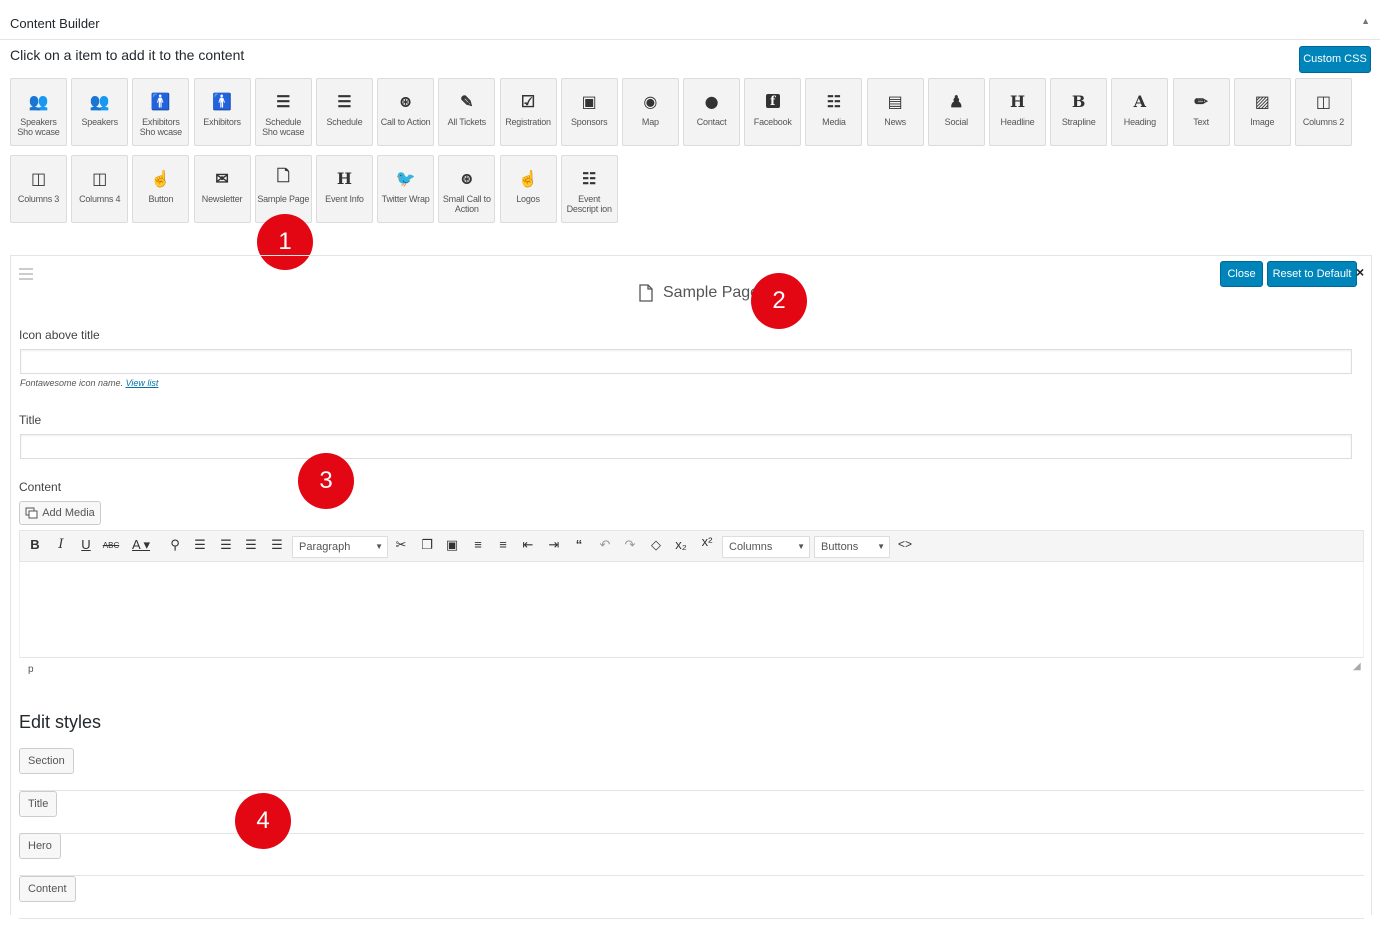  I want to click on server-icon: ☰, so click(283, 101).